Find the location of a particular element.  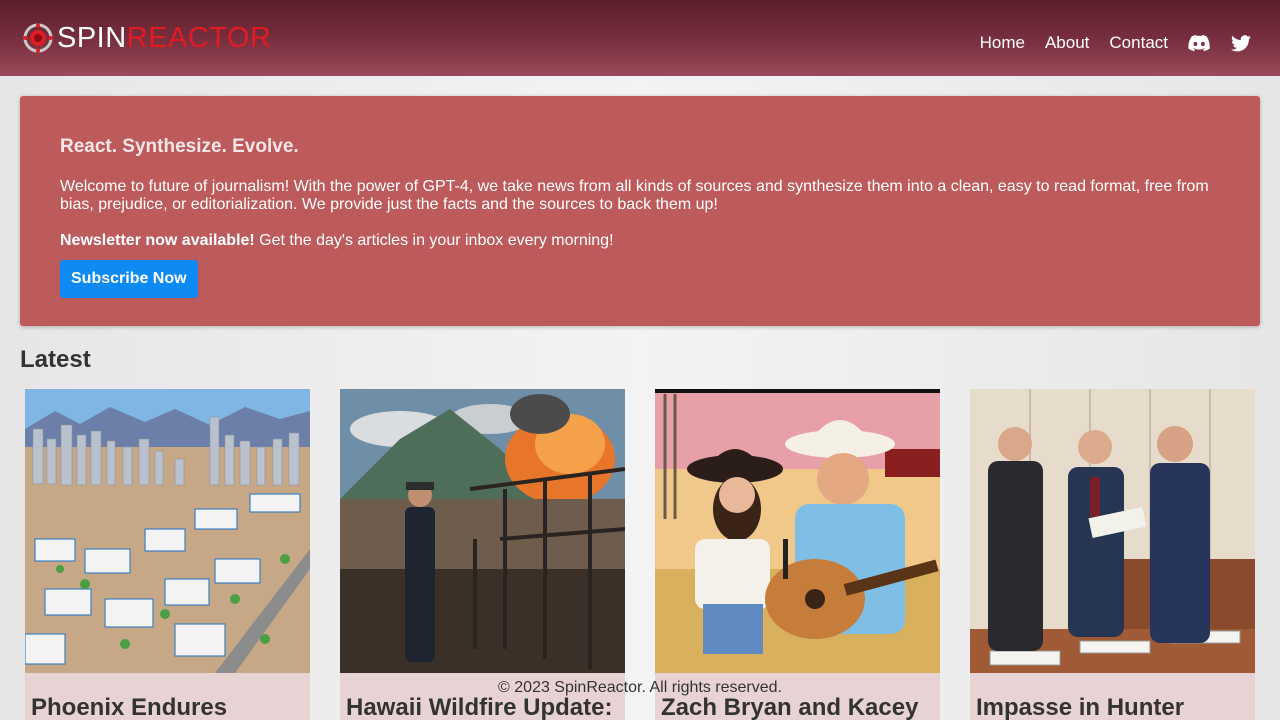

article-title: Zach Bryan and Kacey is located at coordinates (798, 707).